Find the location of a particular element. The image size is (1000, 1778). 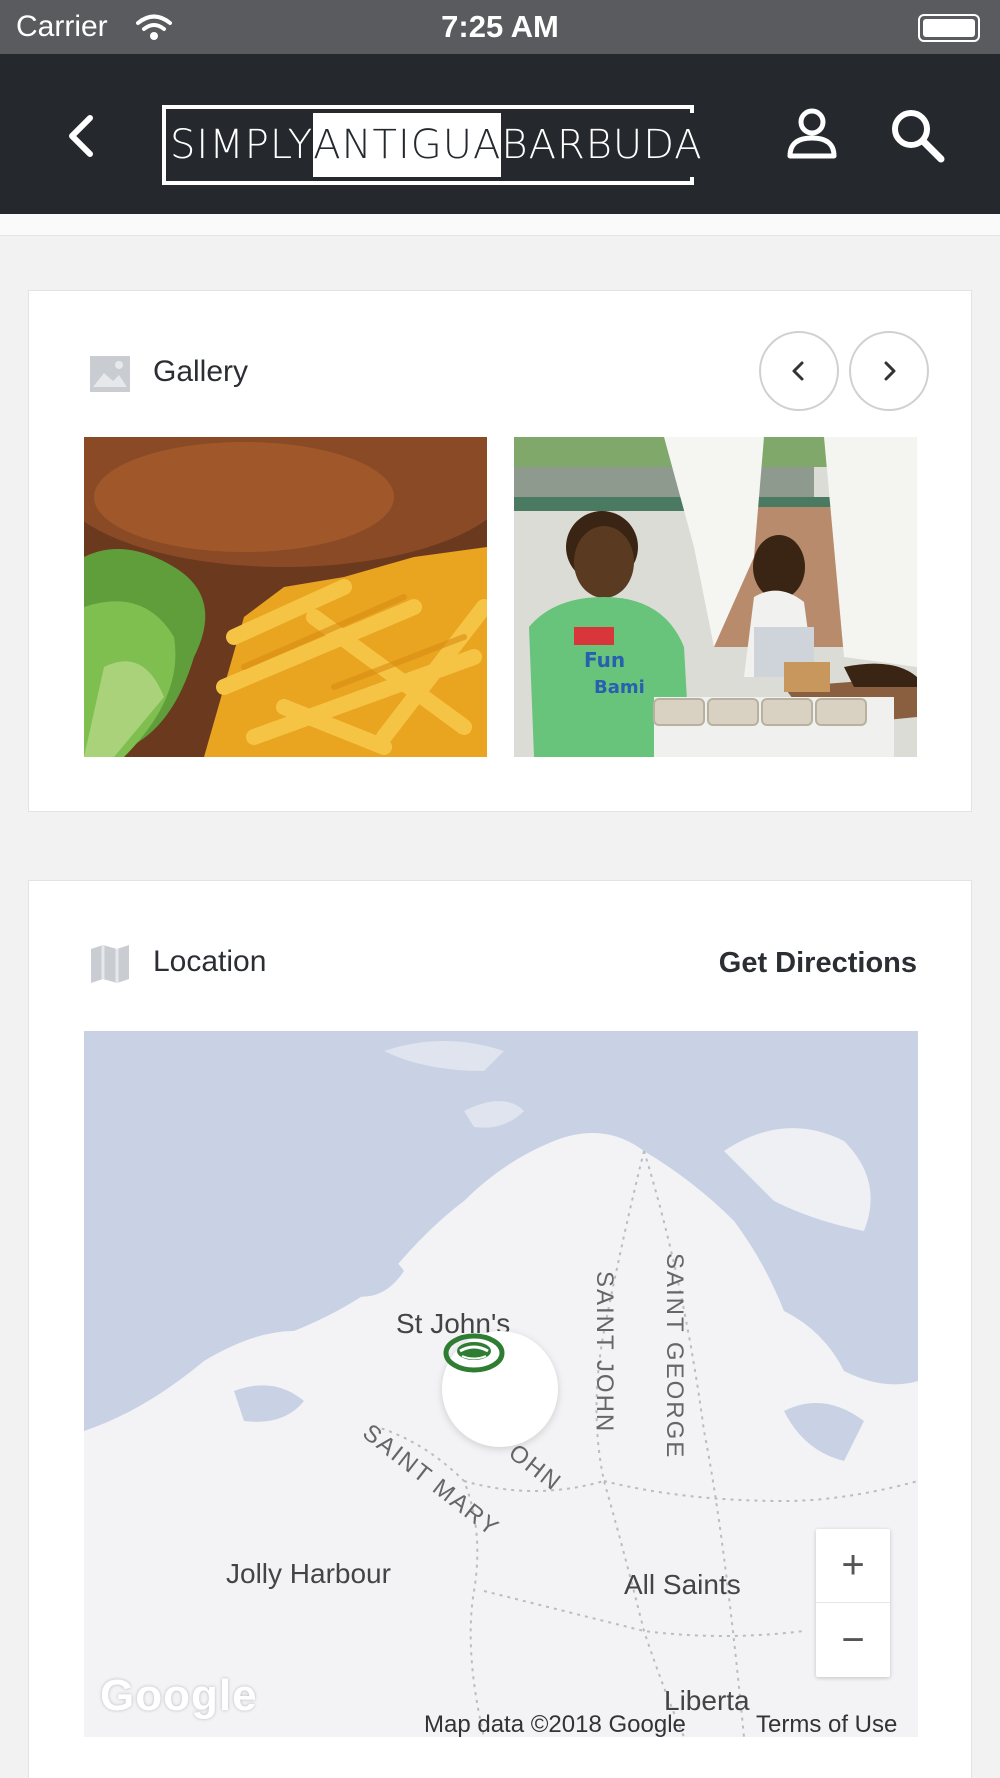

map-label-jolly-harbour: Jolly Harbour is located at coordinates (308, 1573).